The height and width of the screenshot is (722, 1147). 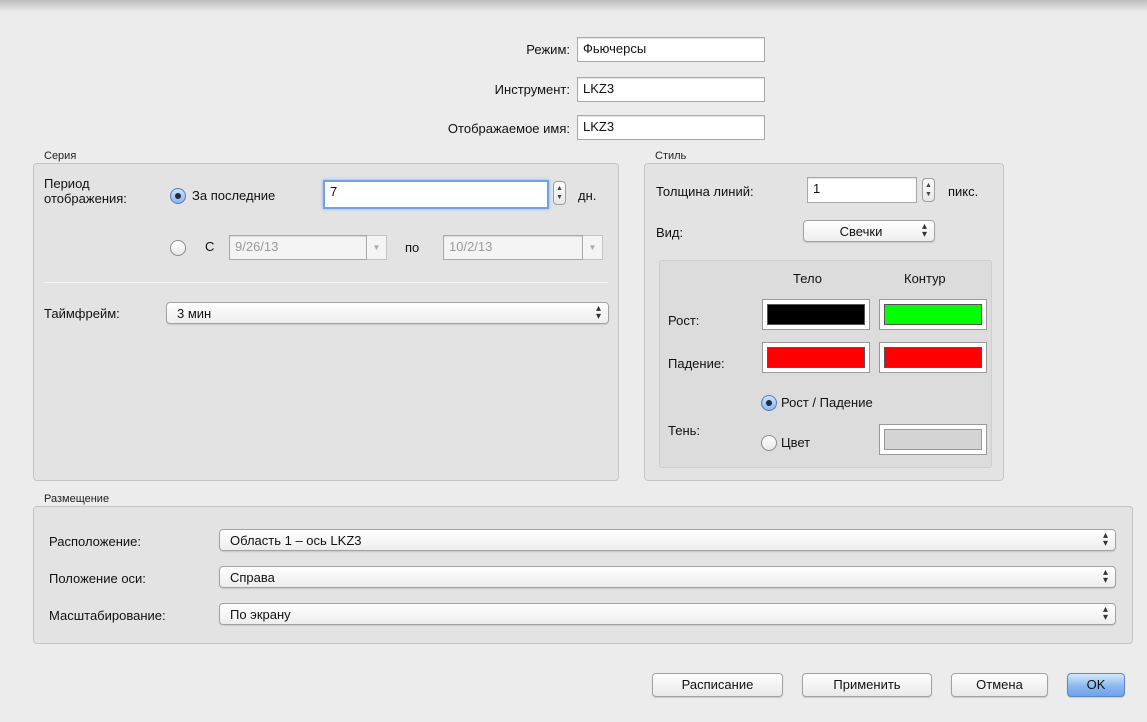 I want to click on display-name-label: Отображаемое имя:, so click(x=508, y=128).